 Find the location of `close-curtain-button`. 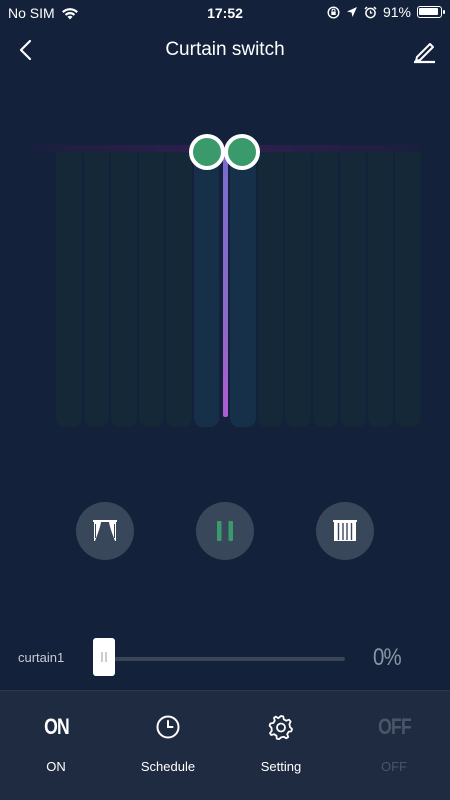

close-curtain-button is located at coordinates (345, 531).